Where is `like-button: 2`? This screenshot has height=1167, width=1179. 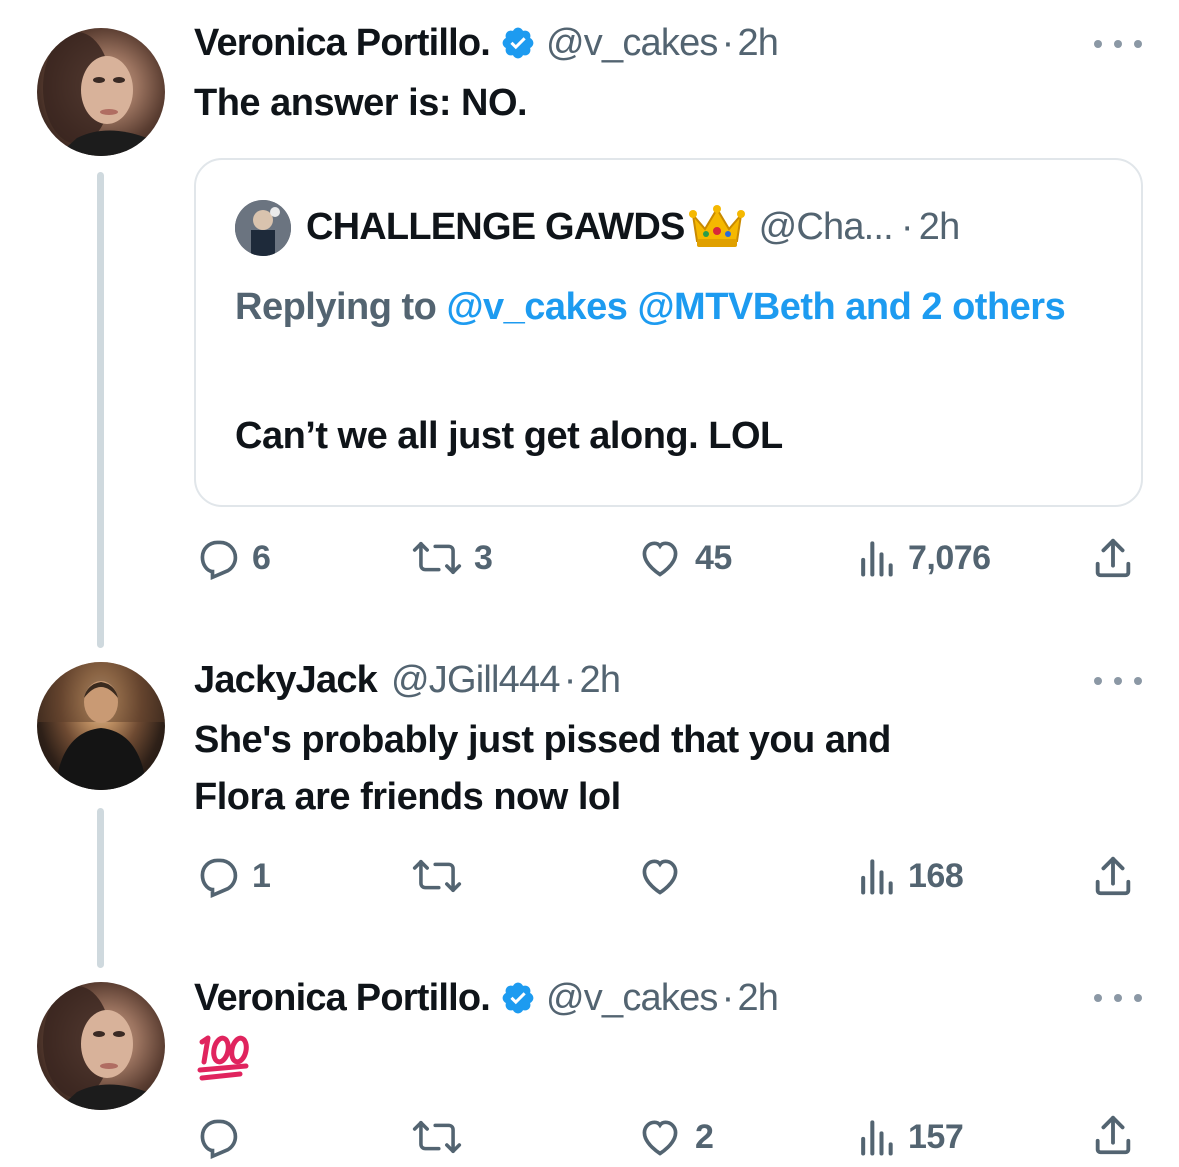
like-button: 2 is located at coordinates (675, 1137).